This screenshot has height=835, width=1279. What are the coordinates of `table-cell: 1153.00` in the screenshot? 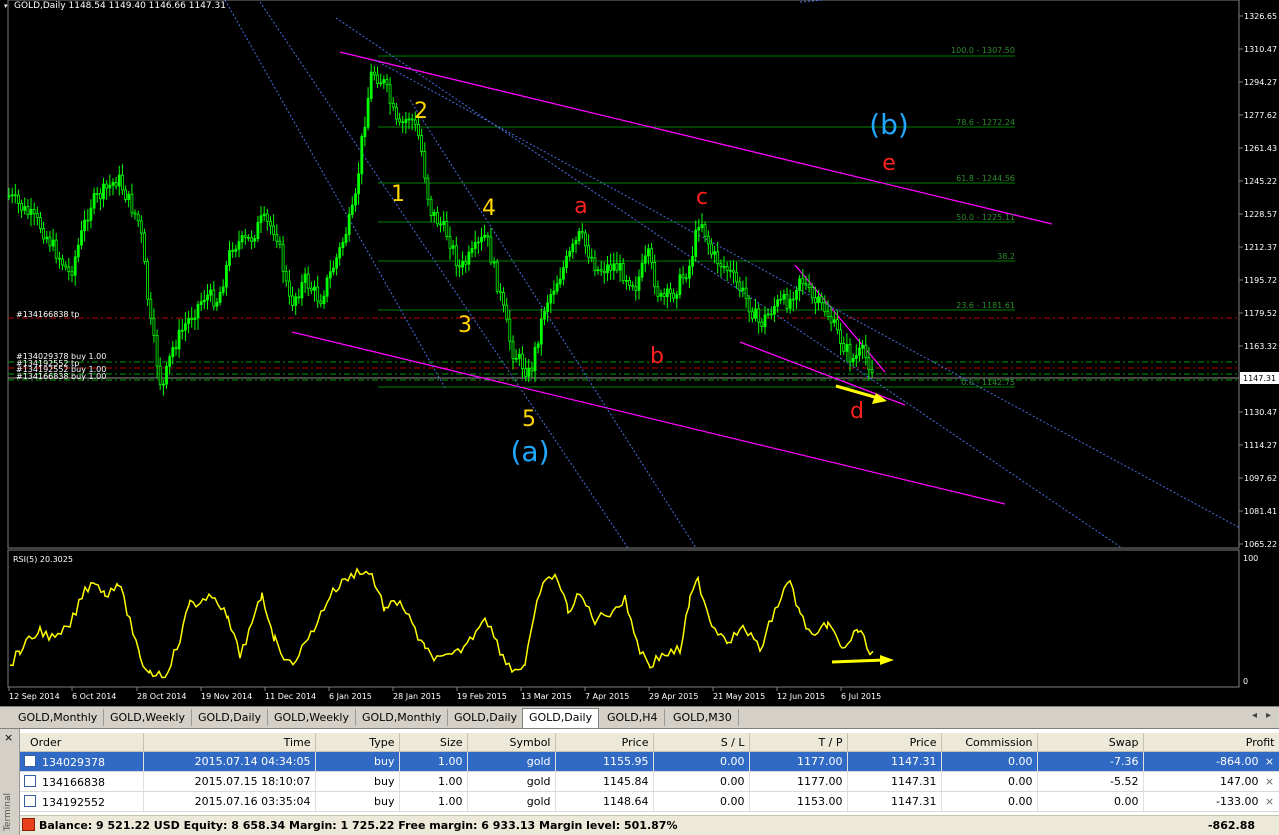 It's located at (798, 801).